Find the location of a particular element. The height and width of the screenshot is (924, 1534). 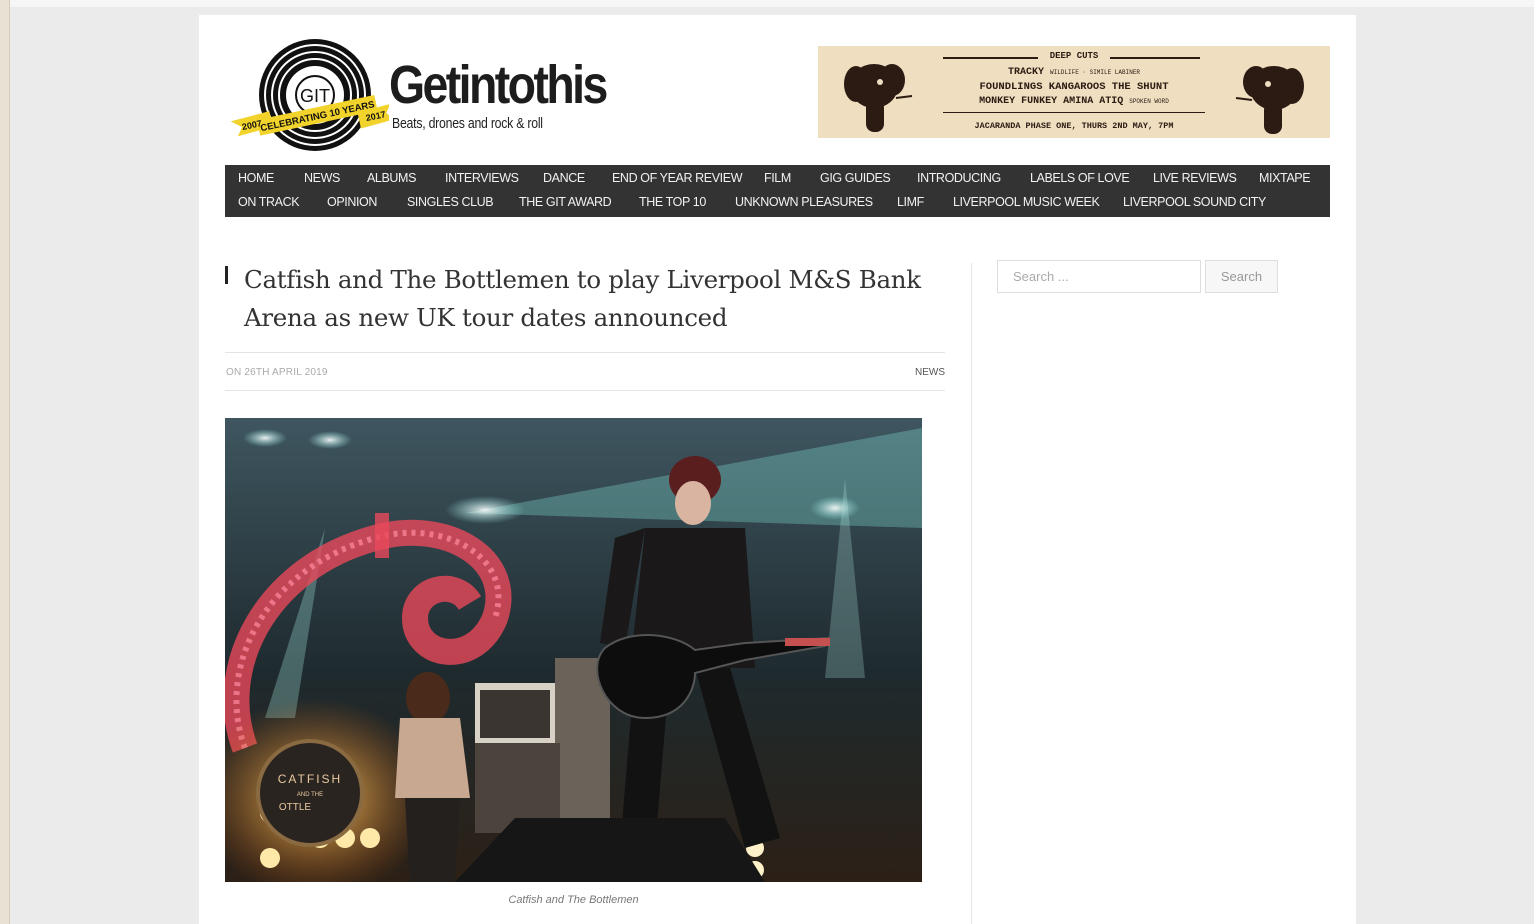

nav-item-labels-of-love: LABELS OF LOVE is located at coordinates (1080, 178).